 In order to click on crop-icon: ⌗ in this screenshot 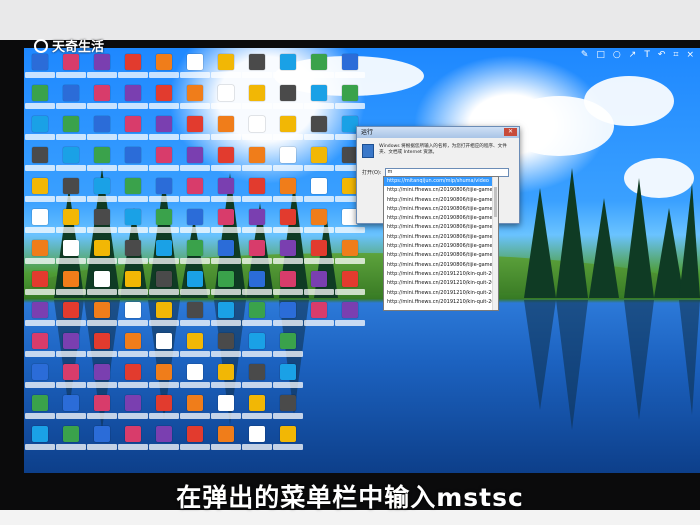, I will do `click(675, 55)`.